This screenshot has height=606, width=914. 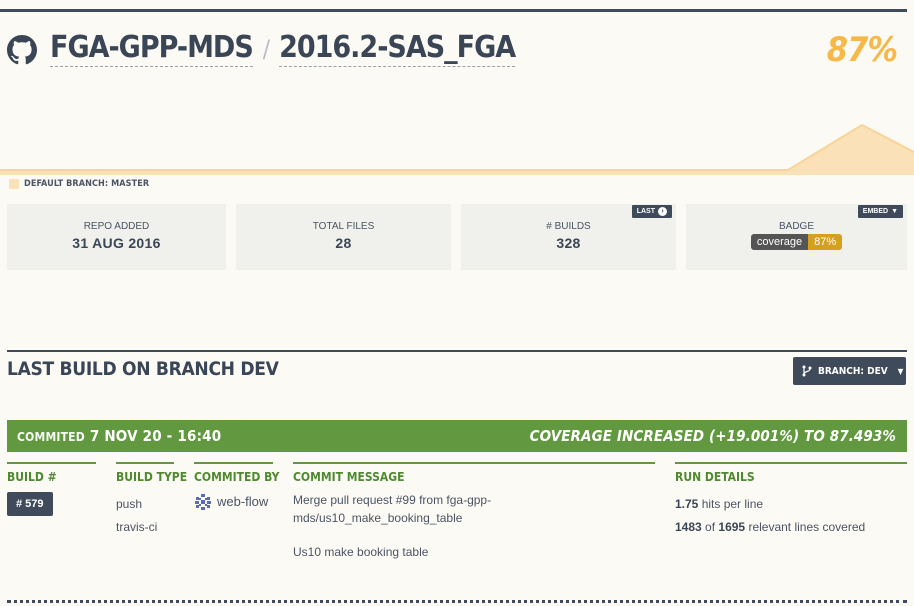 I want to click on column-header-build: BUILD #, so click(x=32, y=477).